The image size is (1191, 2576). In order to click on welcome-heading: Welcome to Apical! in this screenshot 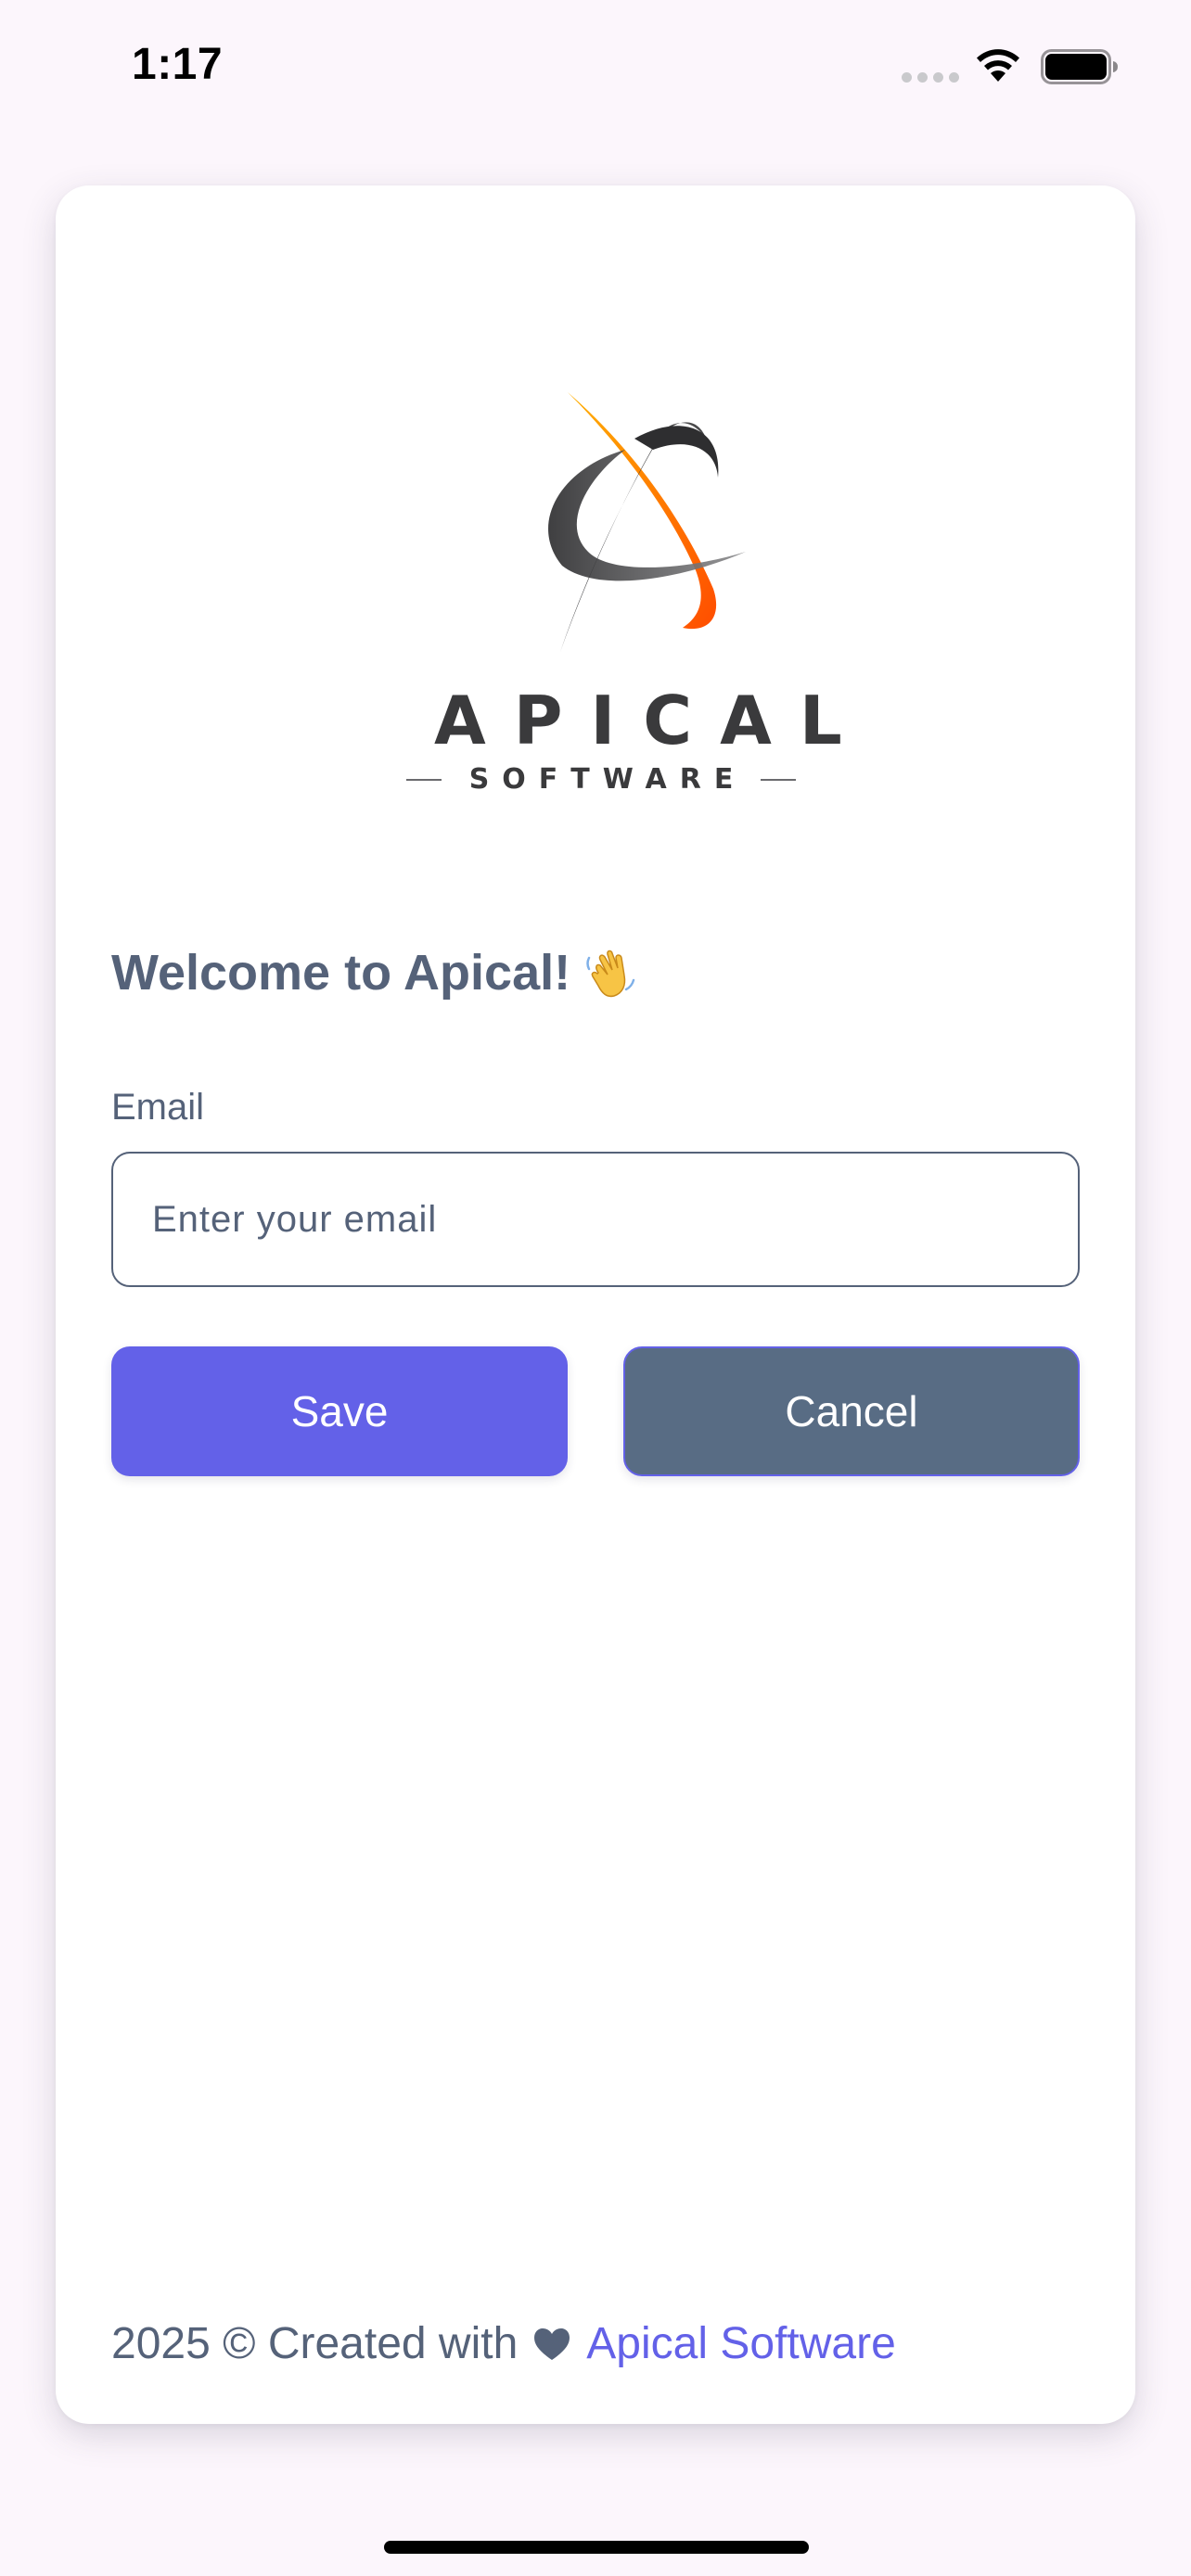, I will do `click(375, 972)`.